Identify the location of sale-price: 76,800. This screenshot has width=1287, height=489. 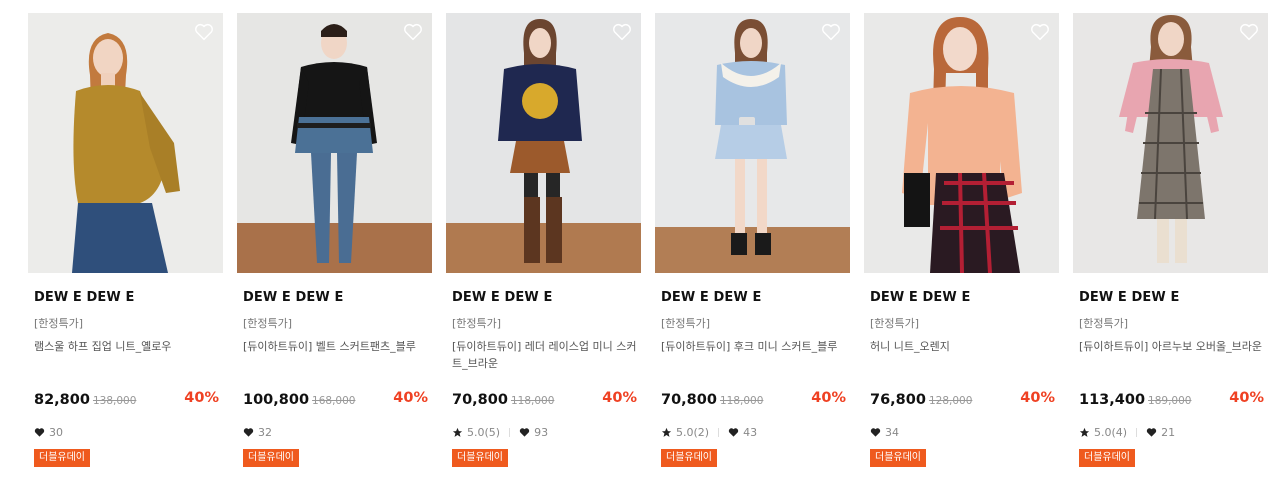
(898, 400).